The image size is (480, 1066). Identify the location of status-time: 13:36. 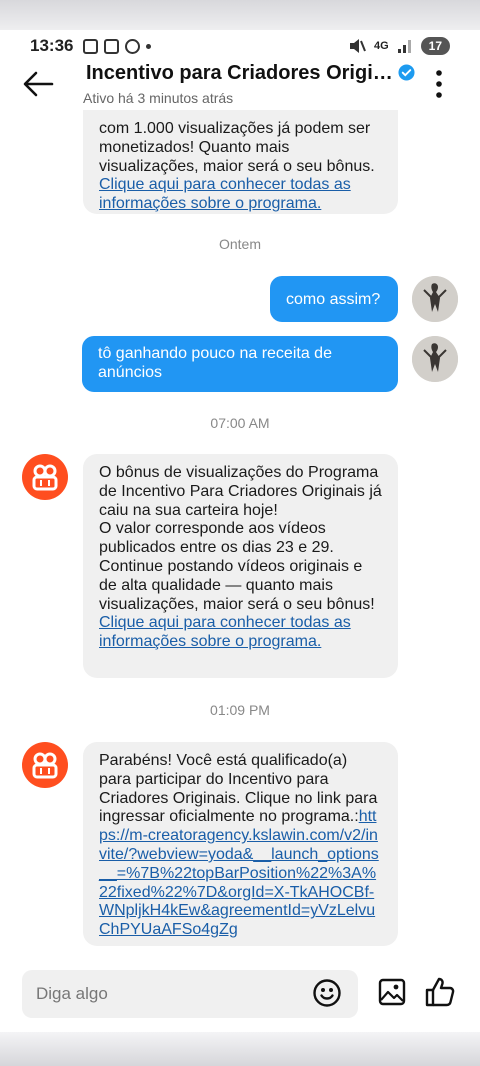
(52, 45).